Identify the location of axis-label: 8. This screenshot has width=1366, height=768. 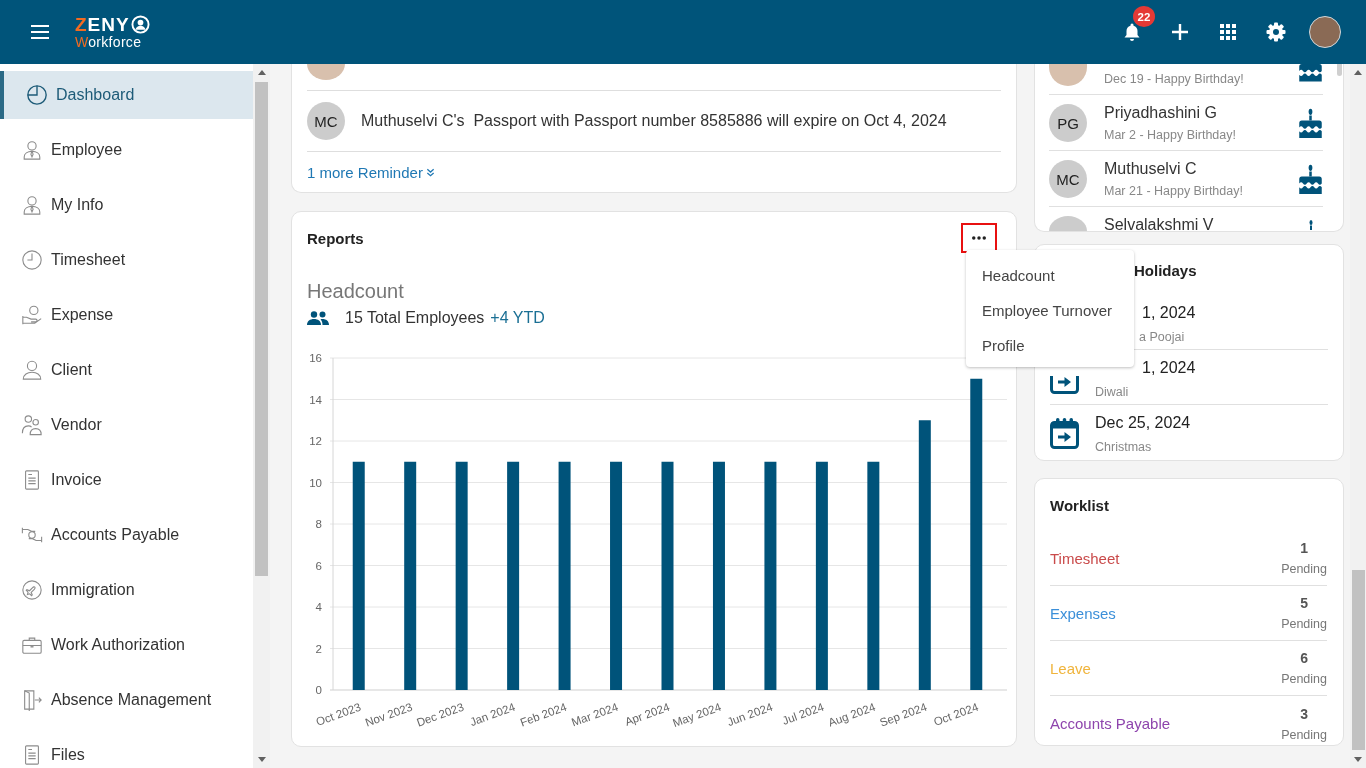
(318, 524).